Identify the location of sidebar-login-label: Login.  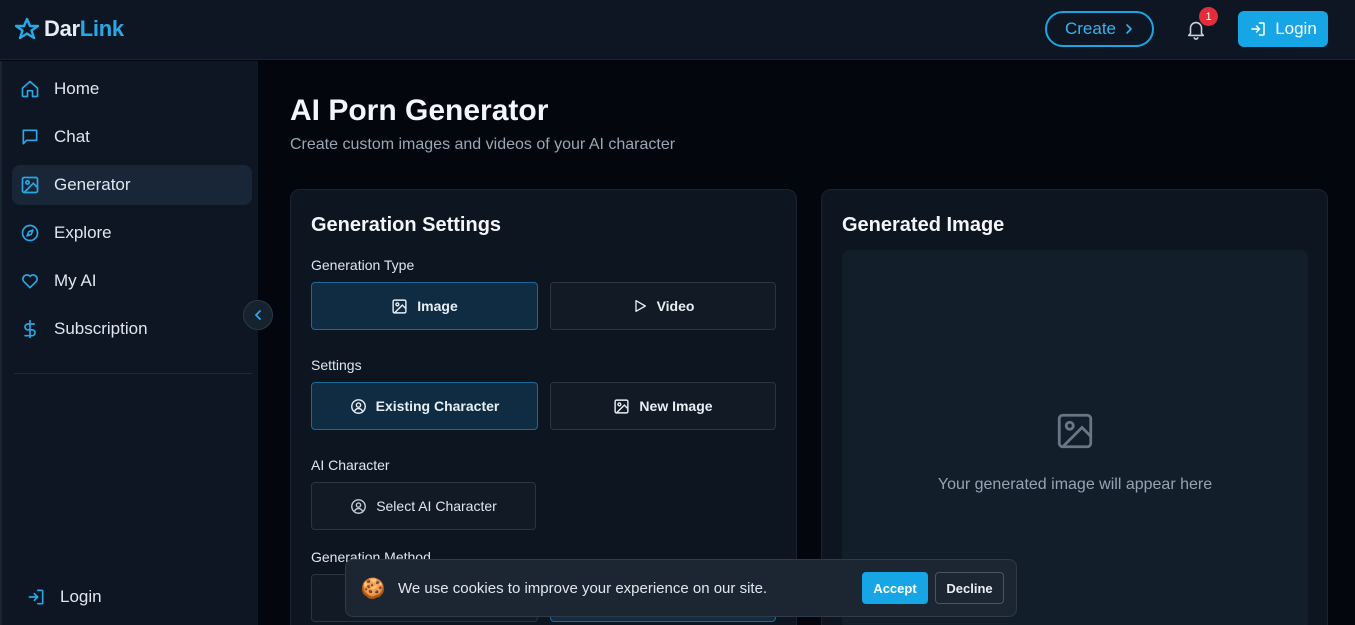
(81, 596).